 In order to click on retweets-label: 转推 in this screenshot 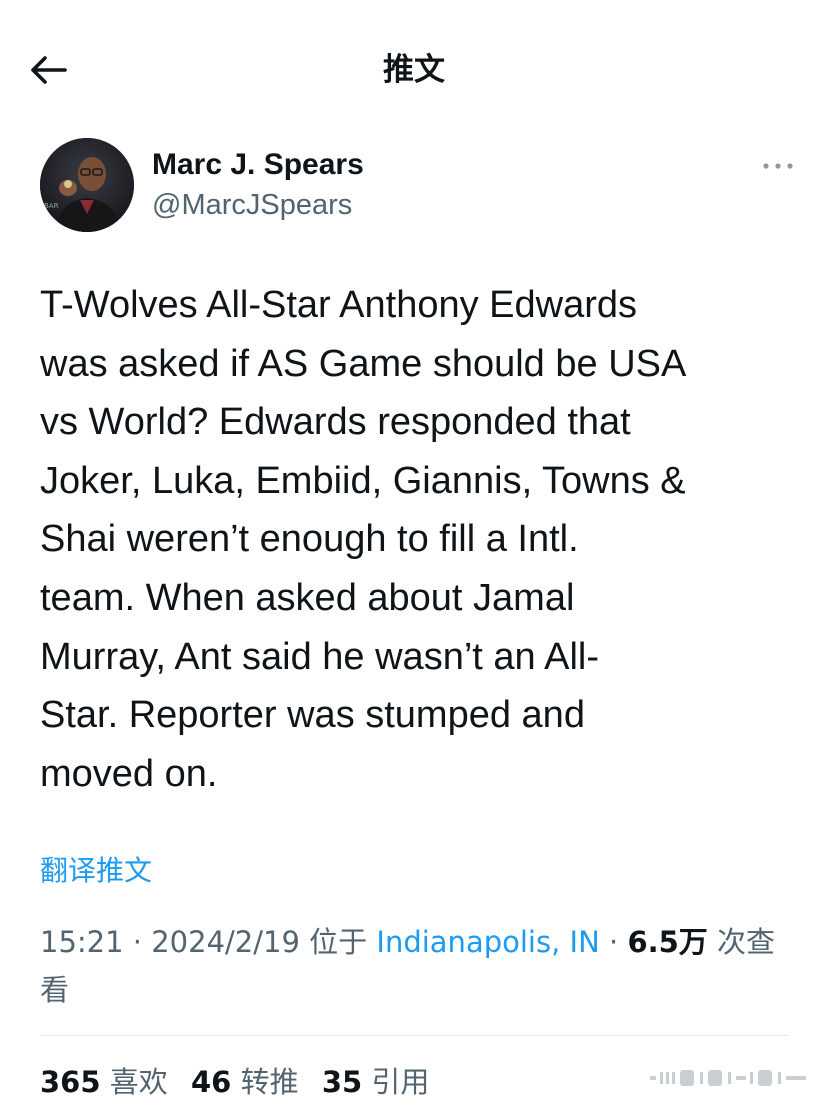, I will do `click(269, 1082)`.